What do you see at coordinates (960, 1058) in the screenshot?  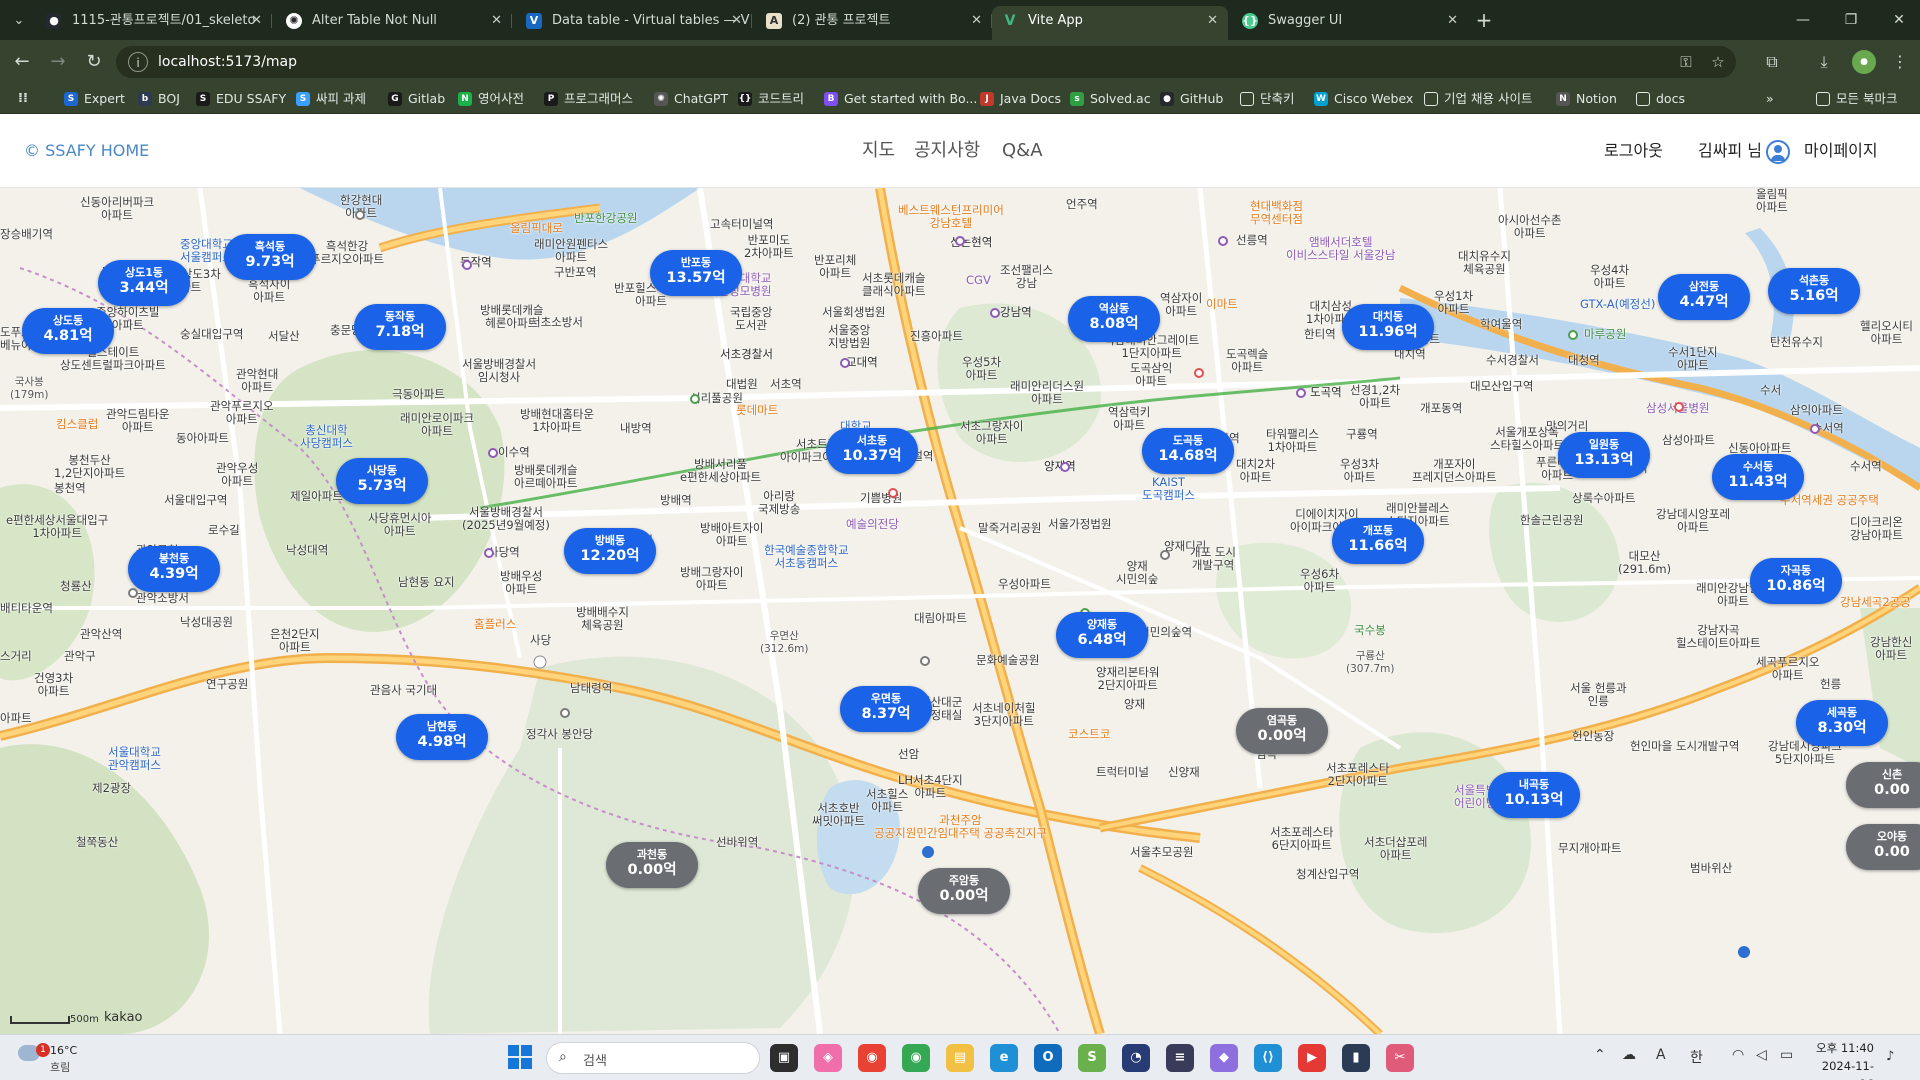 I see `file-explorer-icon: ▤` at bounding box center [960, 1058].